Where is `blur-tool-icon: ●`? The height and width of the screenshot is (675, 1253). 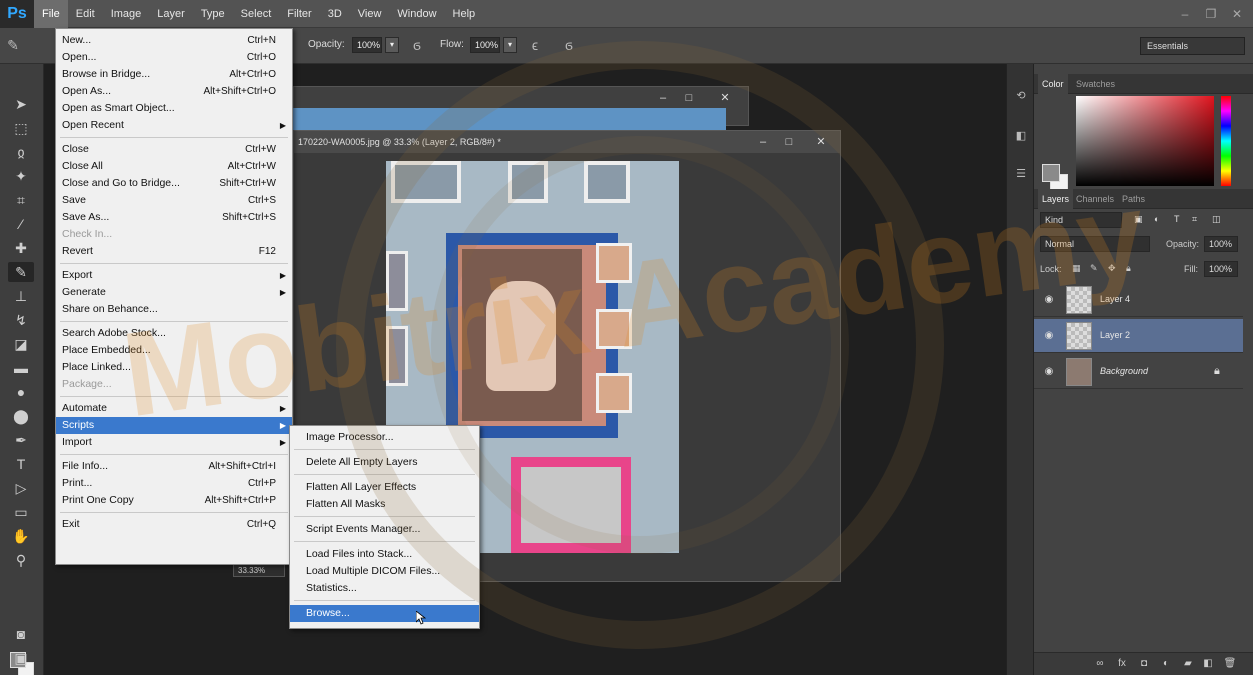 blur-tool-icon: ● is located at coordinates (21, 392).